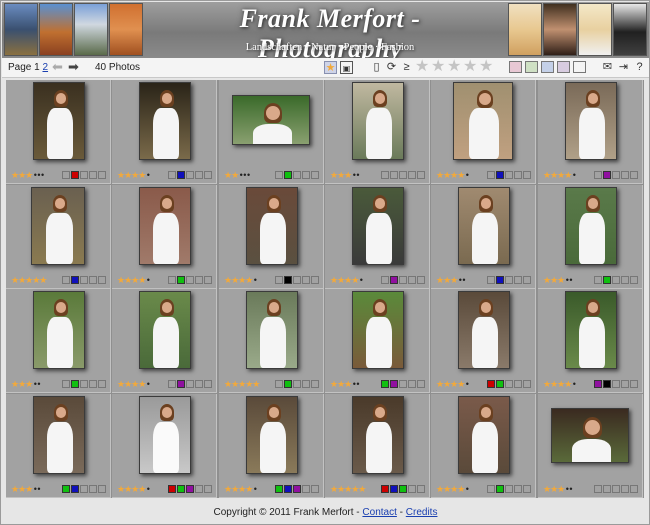 The width and height of the screenshot is (650, 525). Describe the element at coordinates (454, 67) in the screenshot. I see `rating-filter-star-3-icon: ★` at that location.